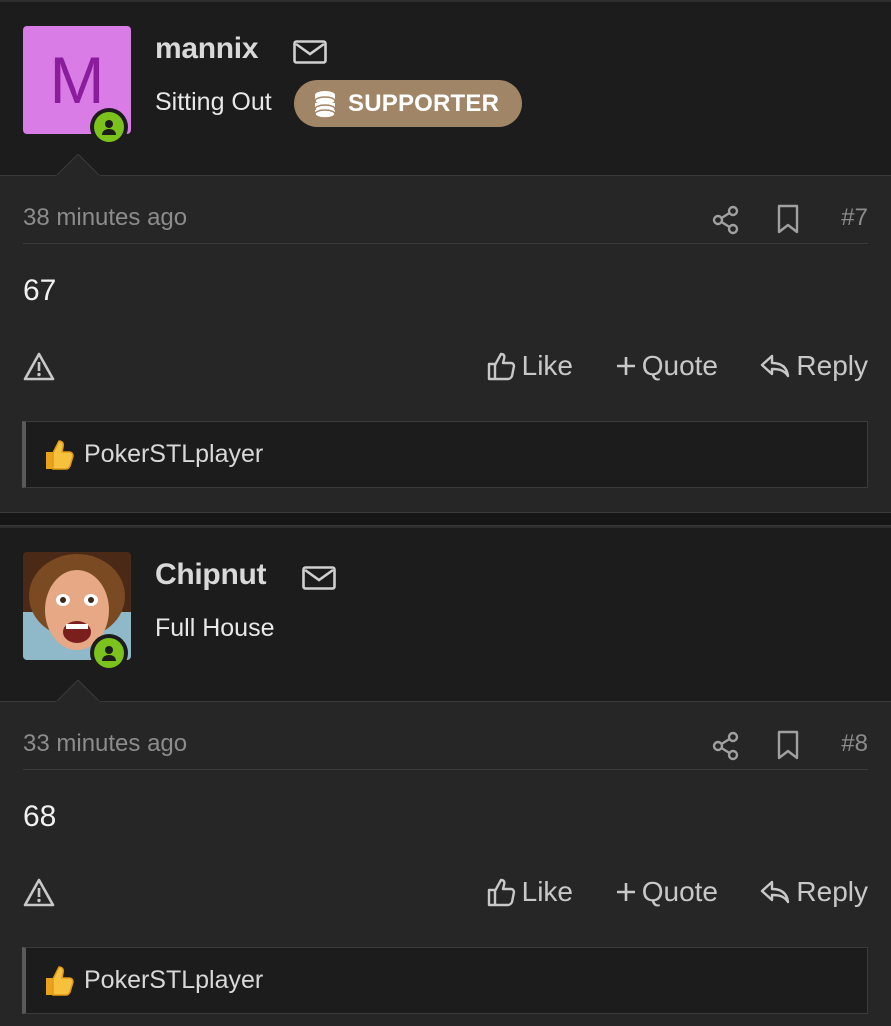  Describe the element at coordinates (325, 104) in the screenshot. I see `coins-icon` at that location.